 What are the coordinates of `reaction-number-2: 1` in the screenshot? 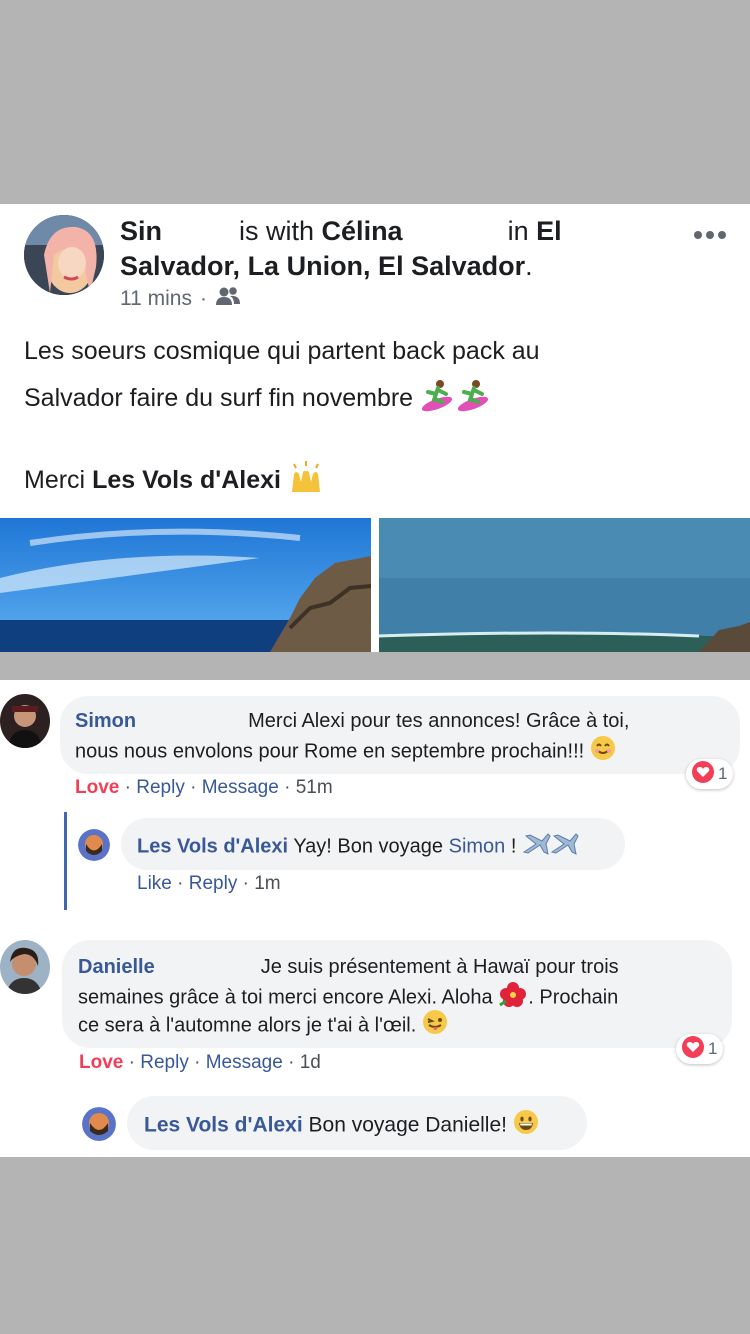 It's located at (713, 1048).